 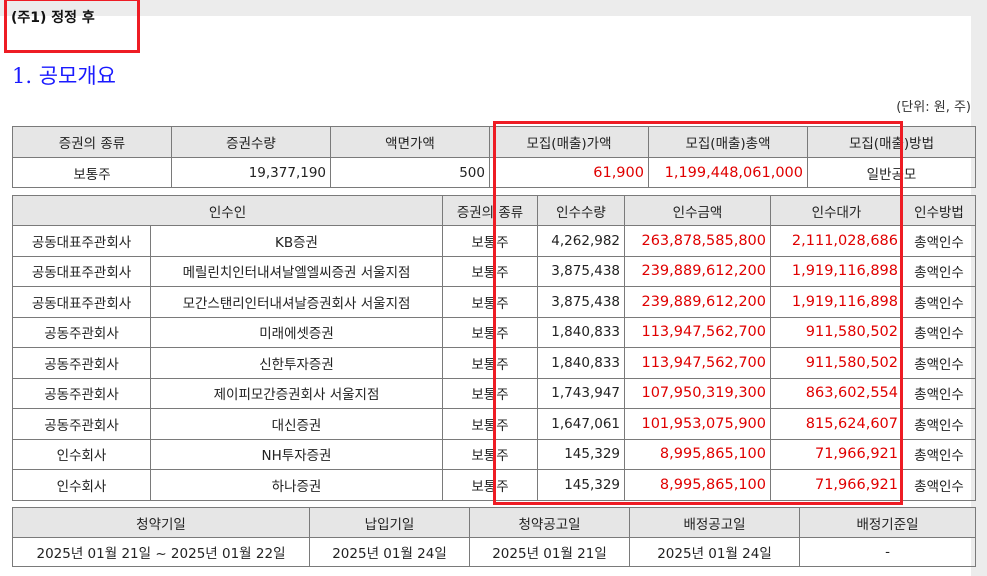 I want to click on col-header: 인수인, so click(x=227, y=210).